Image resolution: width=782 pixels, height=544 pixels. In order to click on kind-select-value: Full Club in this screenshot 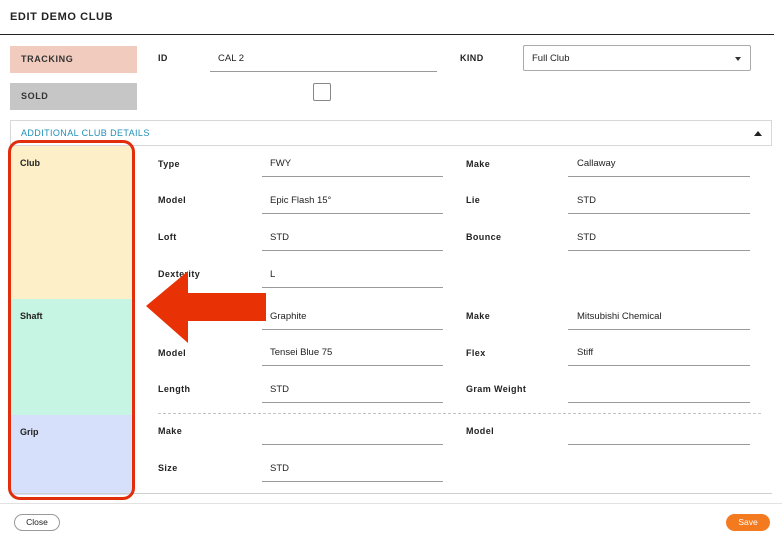, I will do `click(551, 58)`.